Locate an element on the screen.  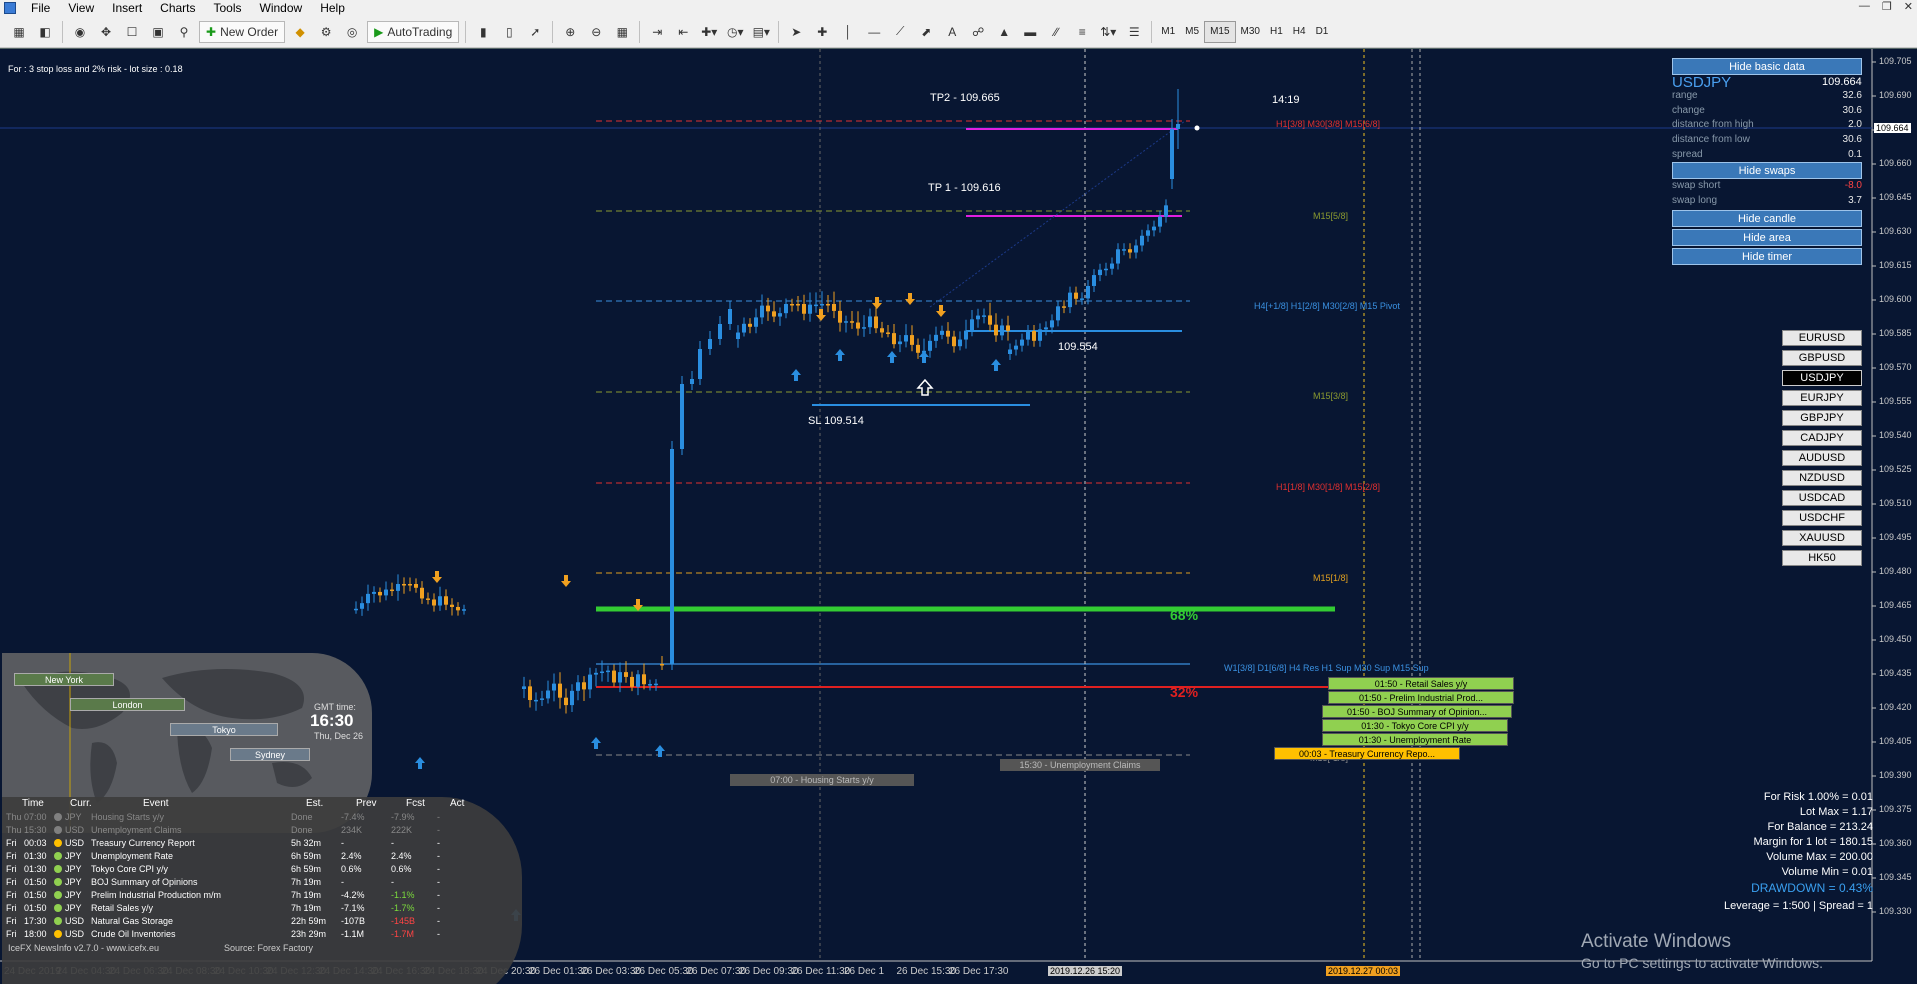
market-watch-icon: ◉ is located at coordinates (80, 32).